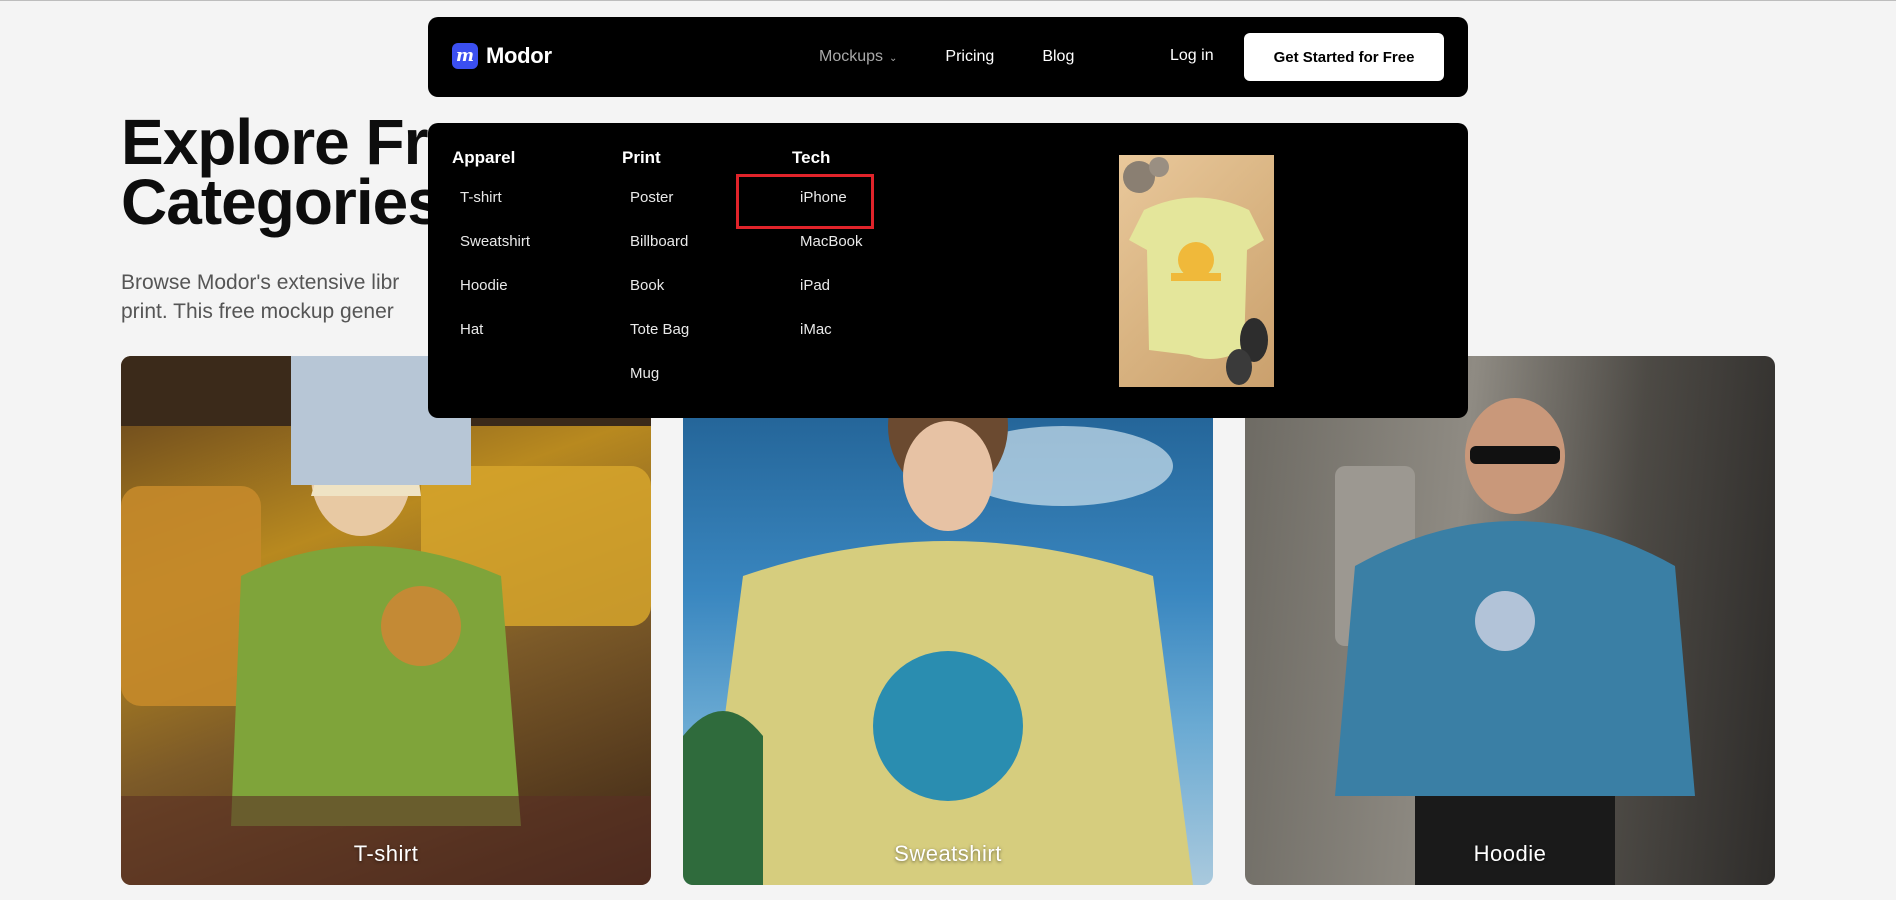 The width and height of the screenshot is (1896, 900). What do you see at coordinates (1192, 56) in the screenshot?
I see `login-link: Log in` at bounding box center [1192, 56].